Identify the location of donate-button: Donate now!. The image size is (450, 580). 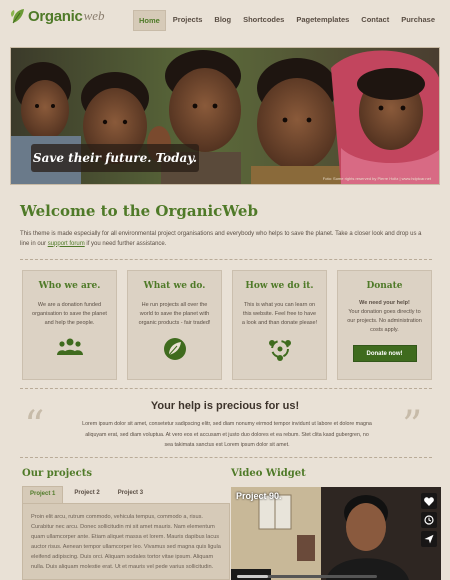
(384, 353).